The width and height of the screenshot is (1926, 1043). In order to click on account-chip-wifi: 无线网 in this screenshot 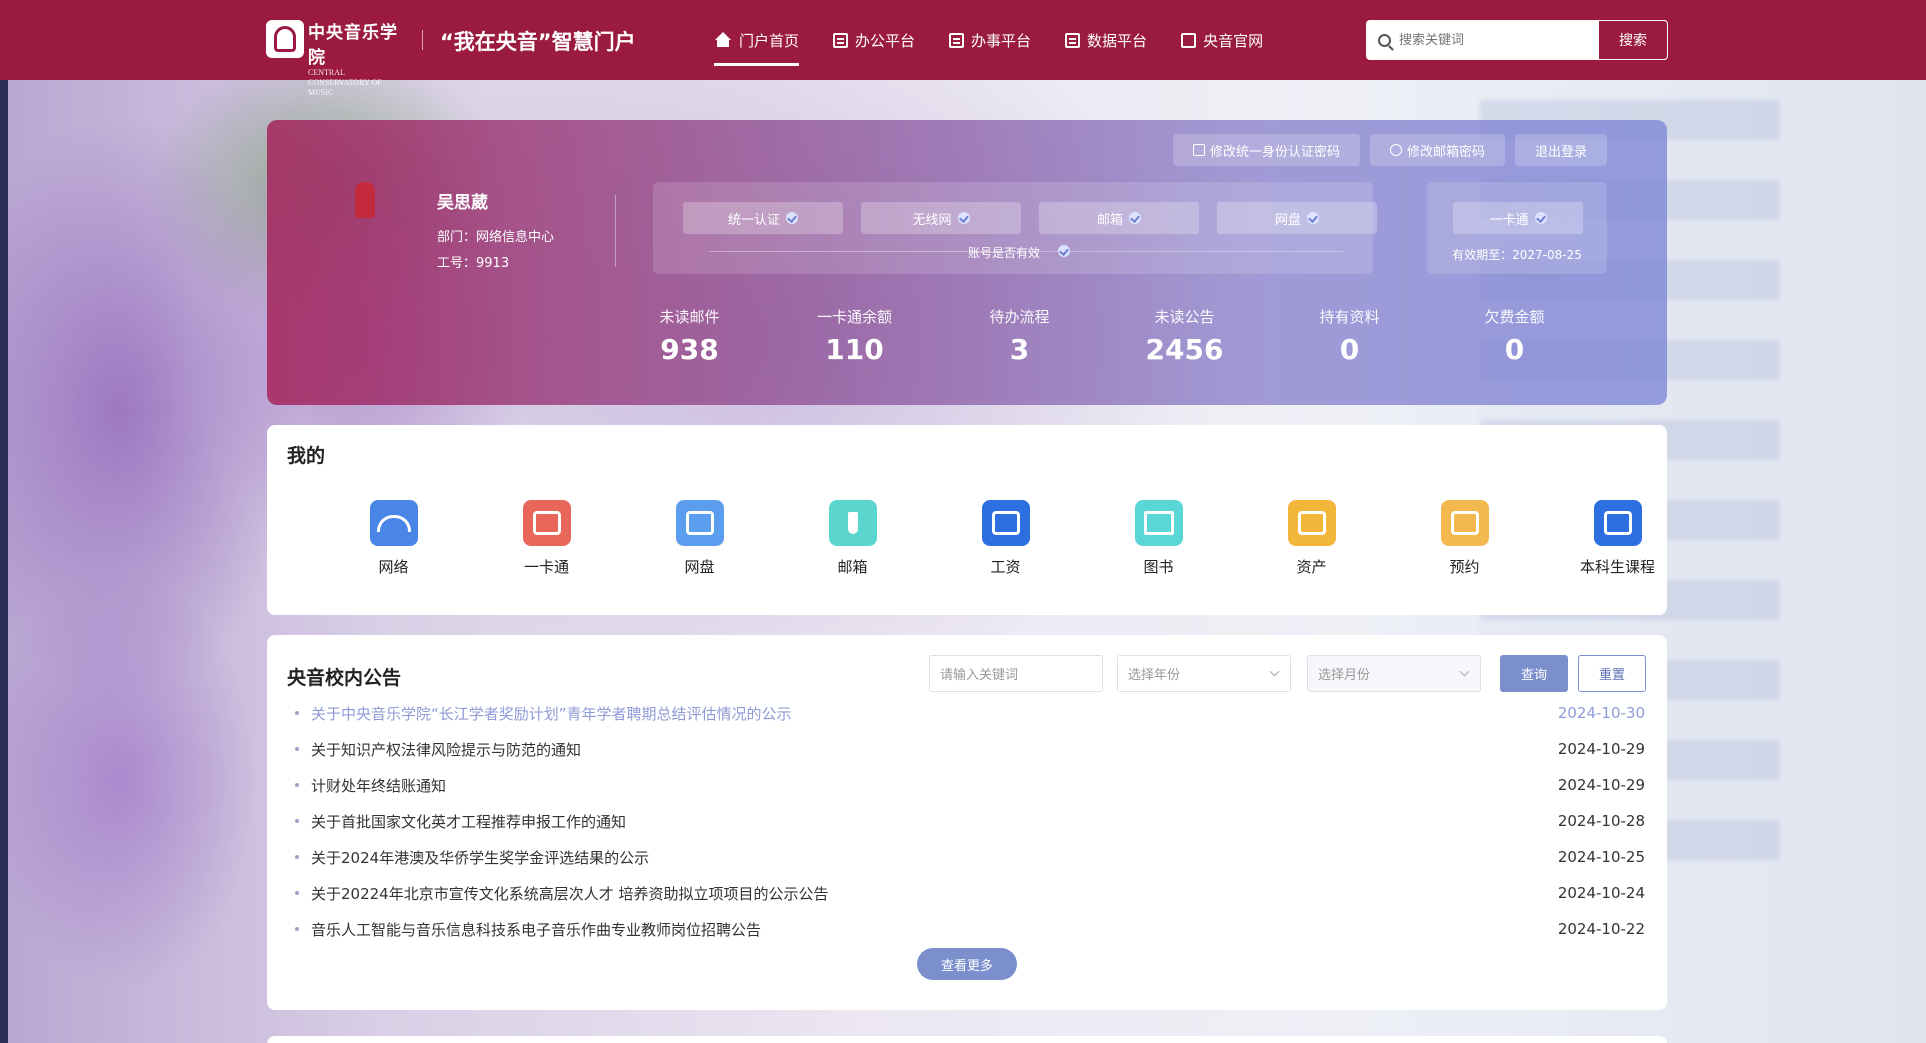, I will do `click(941, 218)`.